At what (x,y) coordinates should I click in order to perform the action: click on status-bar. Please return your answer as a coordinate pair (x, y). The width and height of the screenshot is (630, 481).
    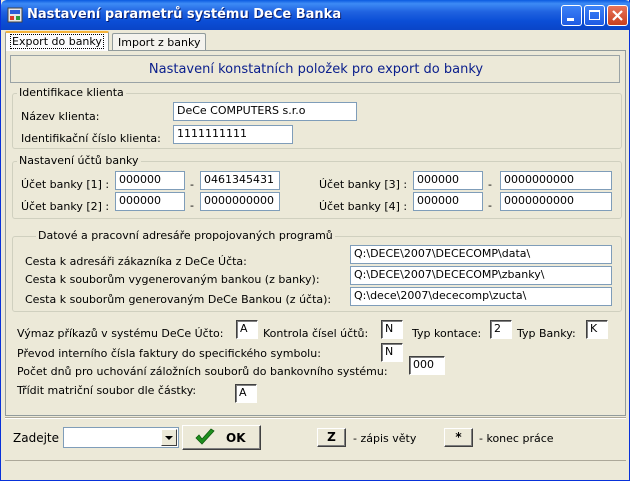
    Looking at the image, I should click on (315, 468).